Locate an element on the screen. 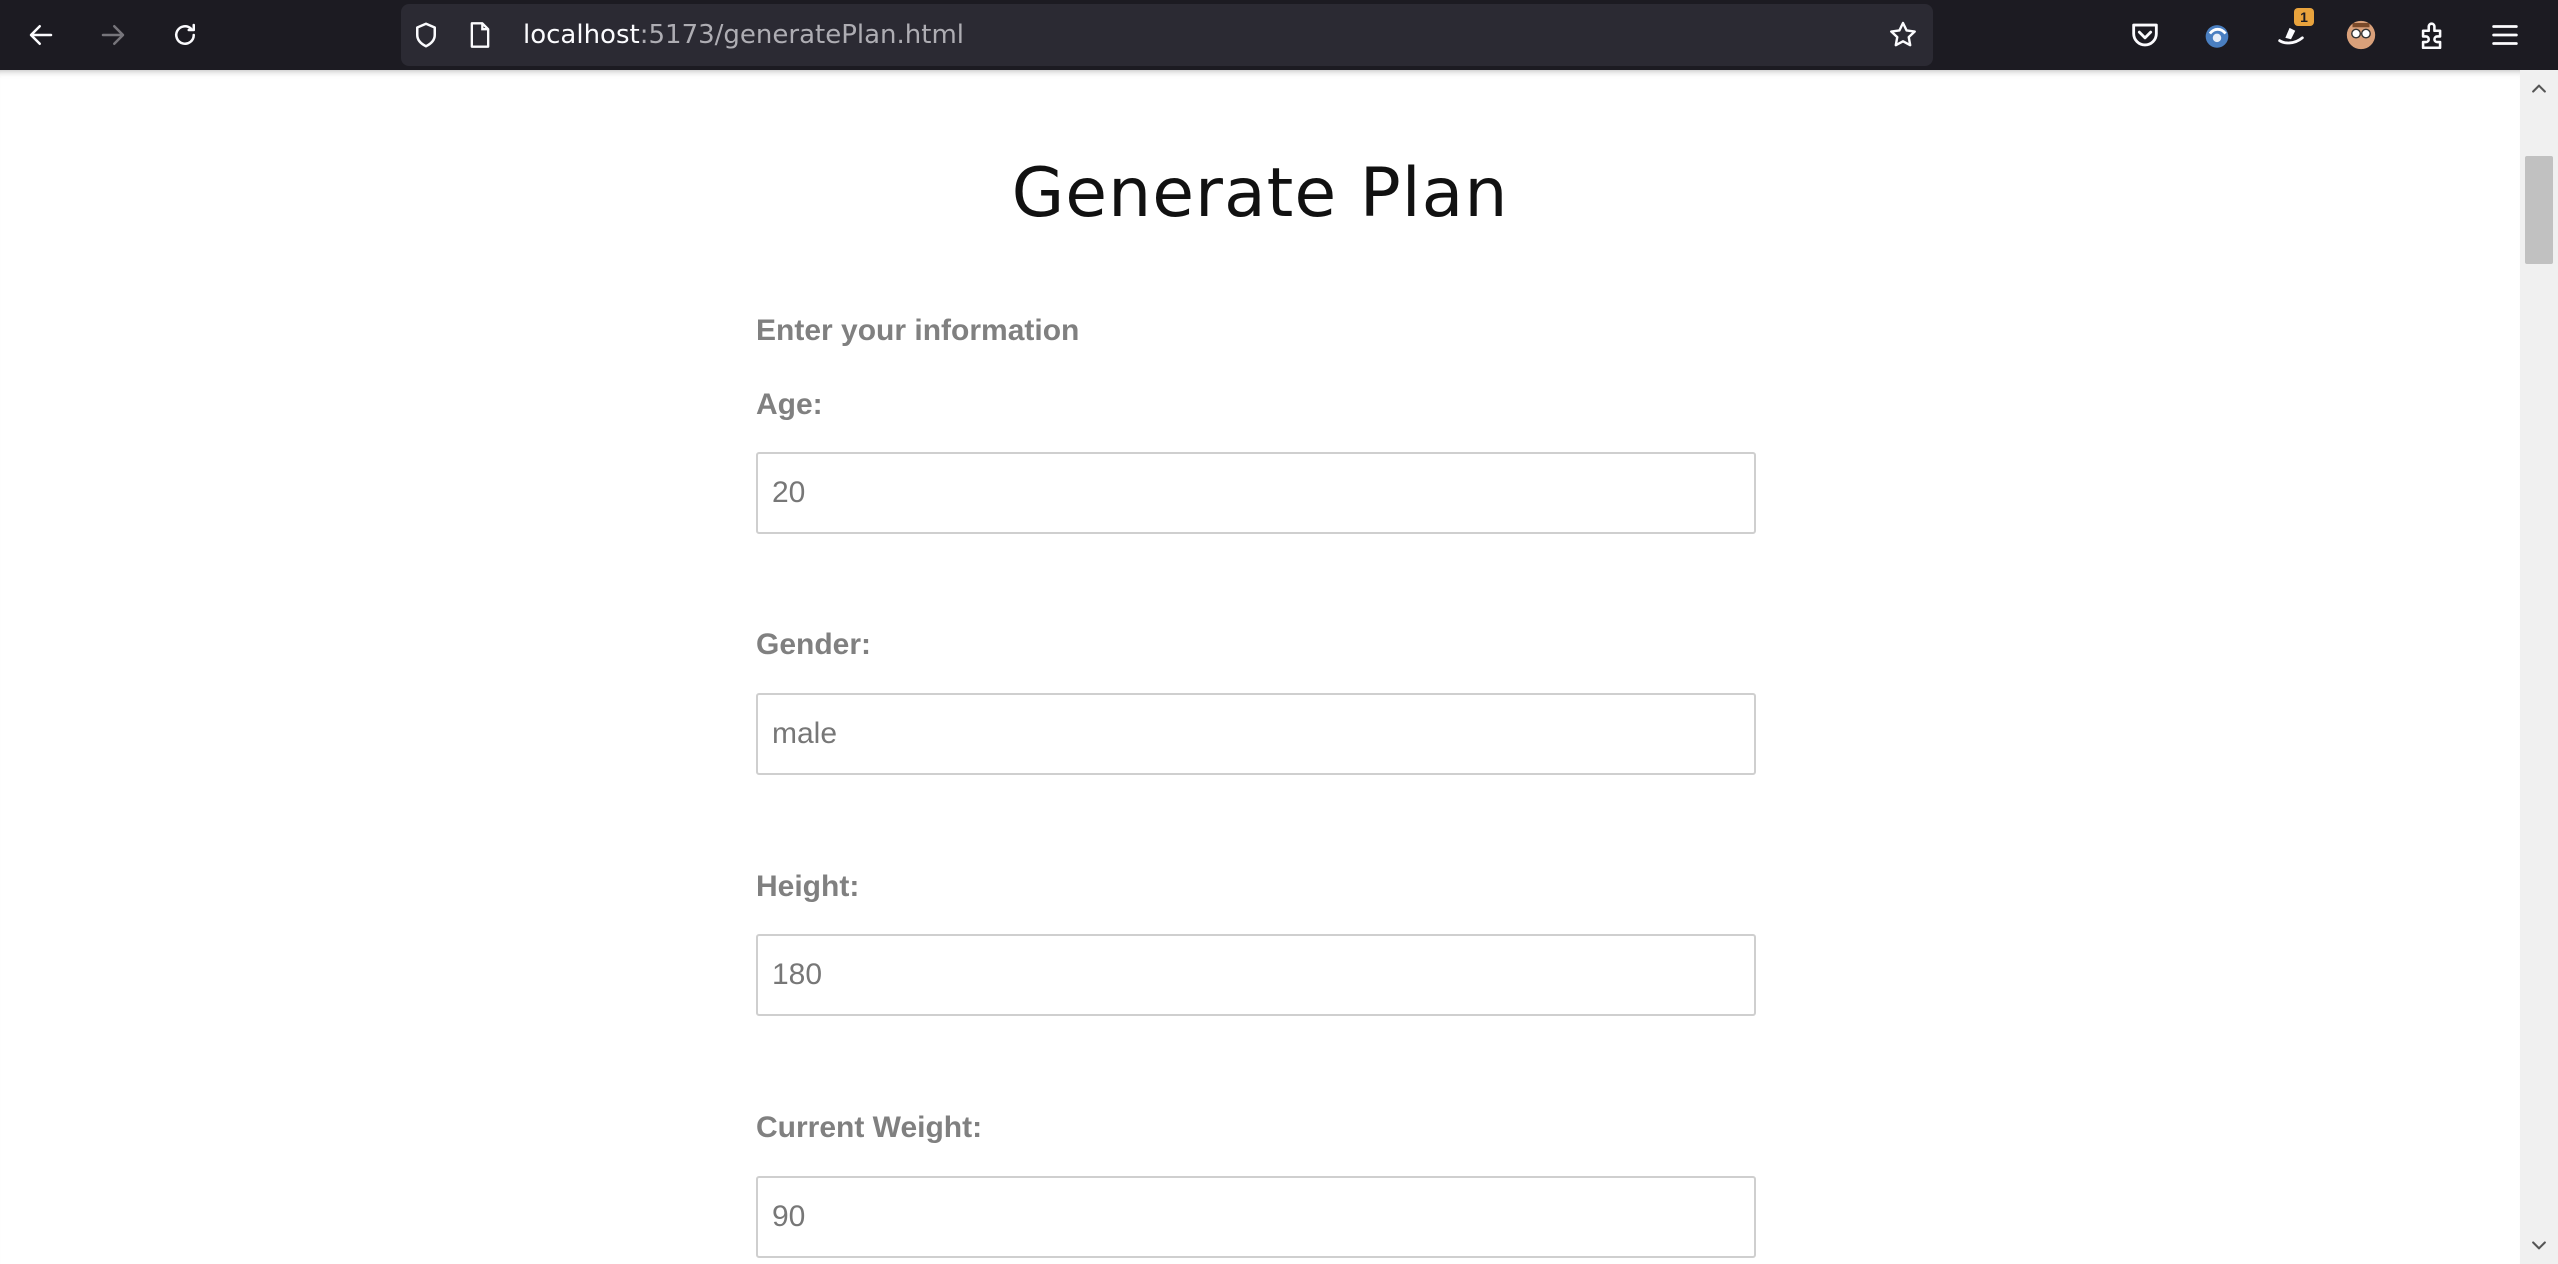 The width and height of the screenshot is (2558, 1264). scroll-thumb is located at coordinates (2539, 210).